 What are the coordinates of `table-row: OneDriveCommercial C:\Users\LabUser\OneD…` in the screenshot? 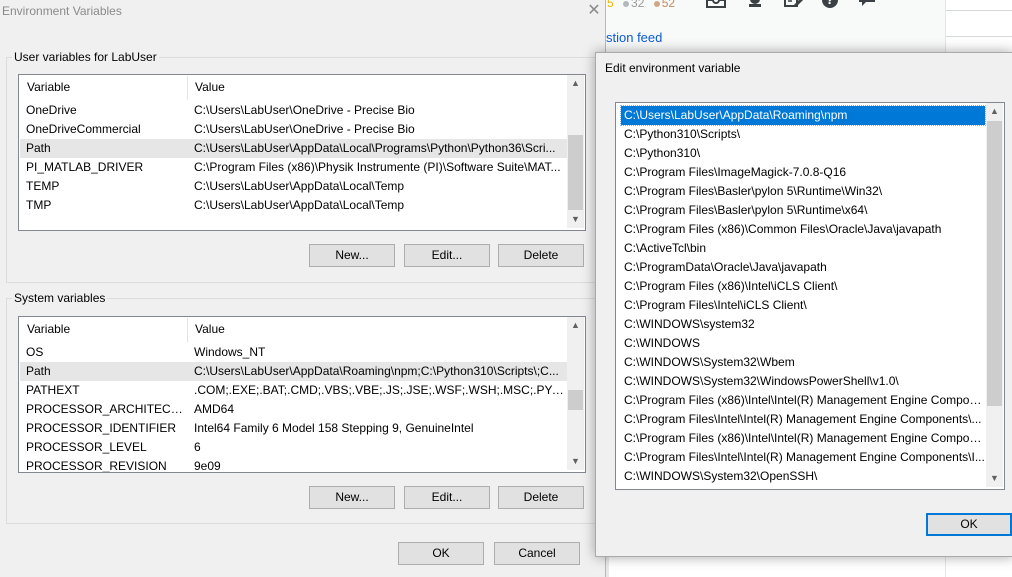 It's located at (293, 129).